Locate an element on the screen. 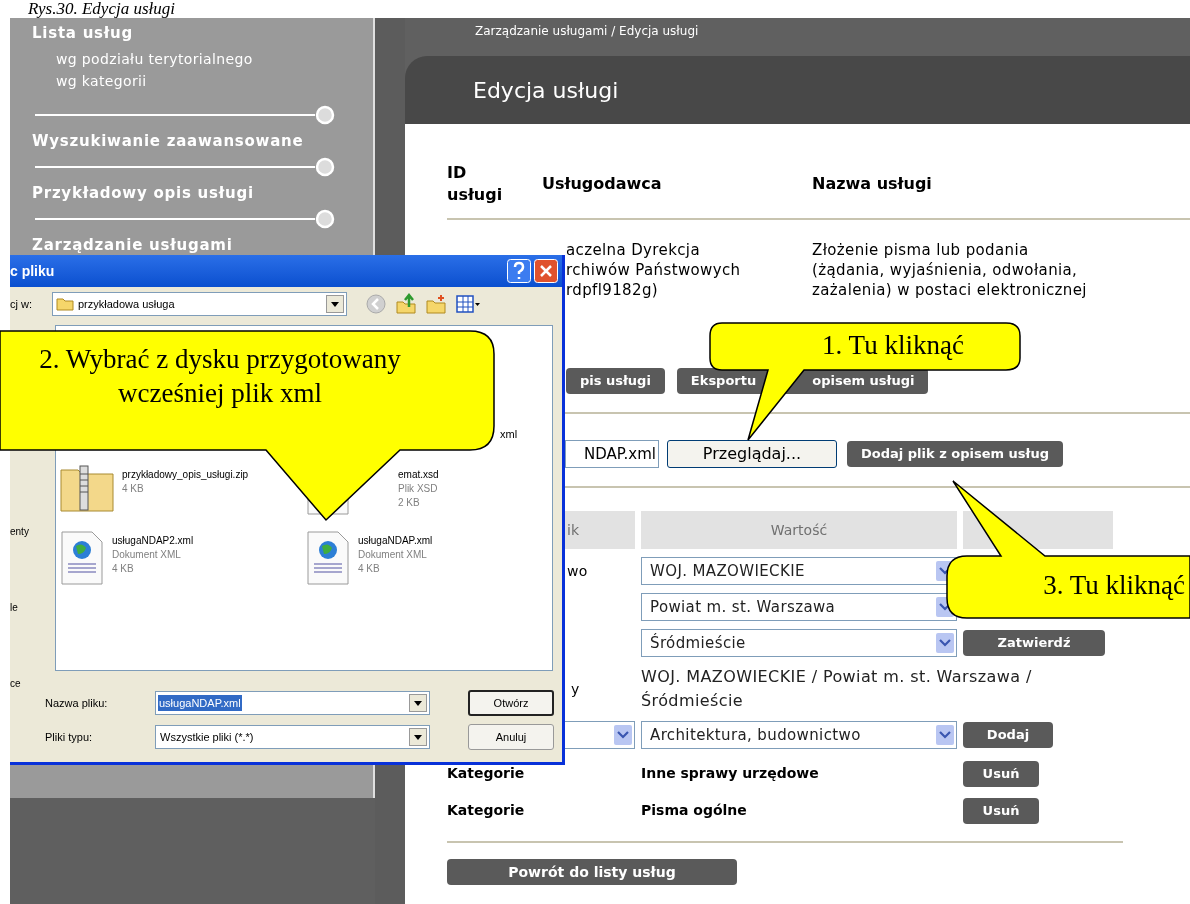 The width and height of the screenshot is (1190, 904). folder-combo: przykładowa usługa is located at coordinates (199, 304).